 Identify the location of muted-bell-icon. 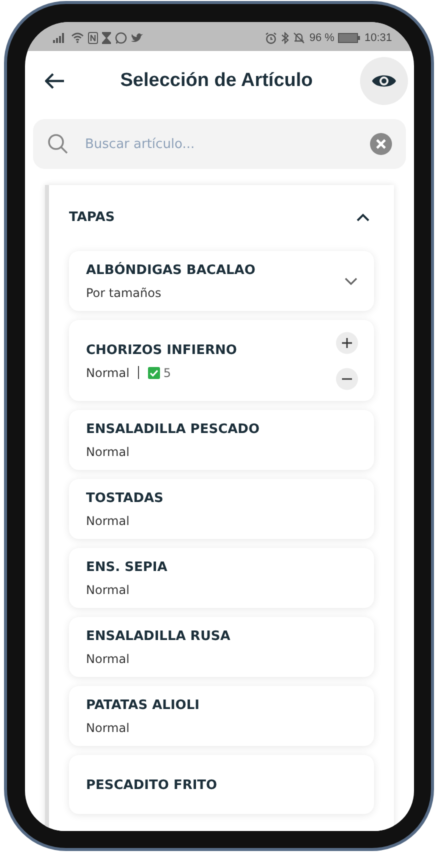
(299, 38).